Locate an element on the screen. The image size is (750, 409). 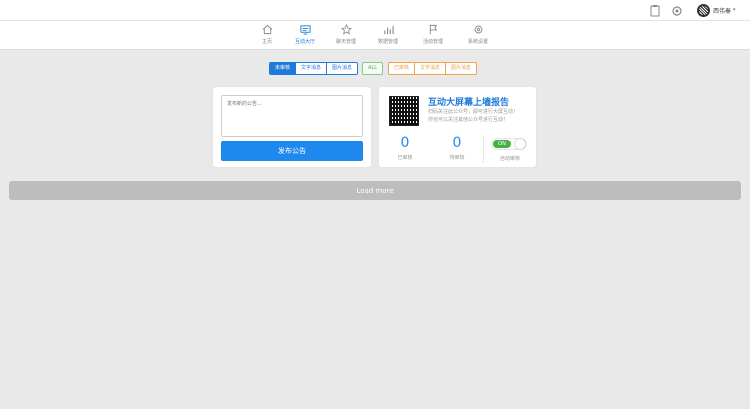
stat-reviewed: 0 已审核 is located at coordinates (405, 148).